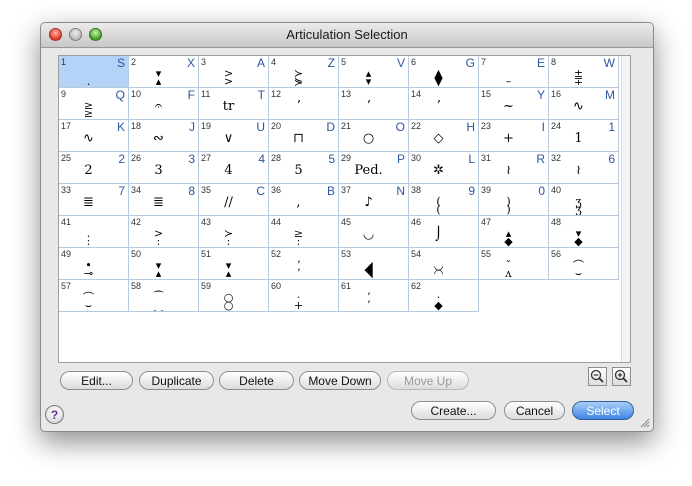 The height and width of the screenshot is (486, 692). I want to click on articulation-symbol: ○, so click(368, 138).